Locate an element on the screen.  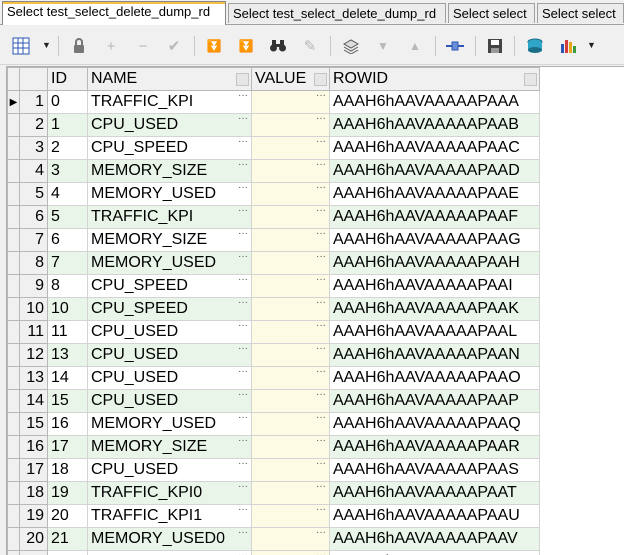
row-number: 11 is located at coordinates (34, 332).